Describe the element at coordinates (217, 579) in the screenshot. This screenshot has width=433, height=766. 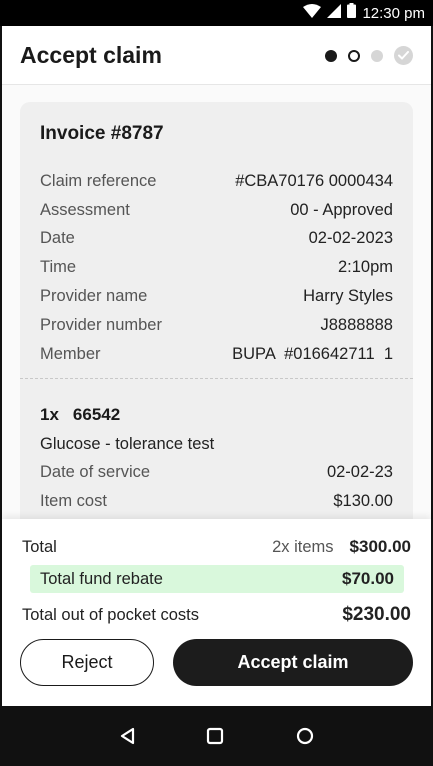
I see `rebate-row: Total fund rebate $70.00` at that location.